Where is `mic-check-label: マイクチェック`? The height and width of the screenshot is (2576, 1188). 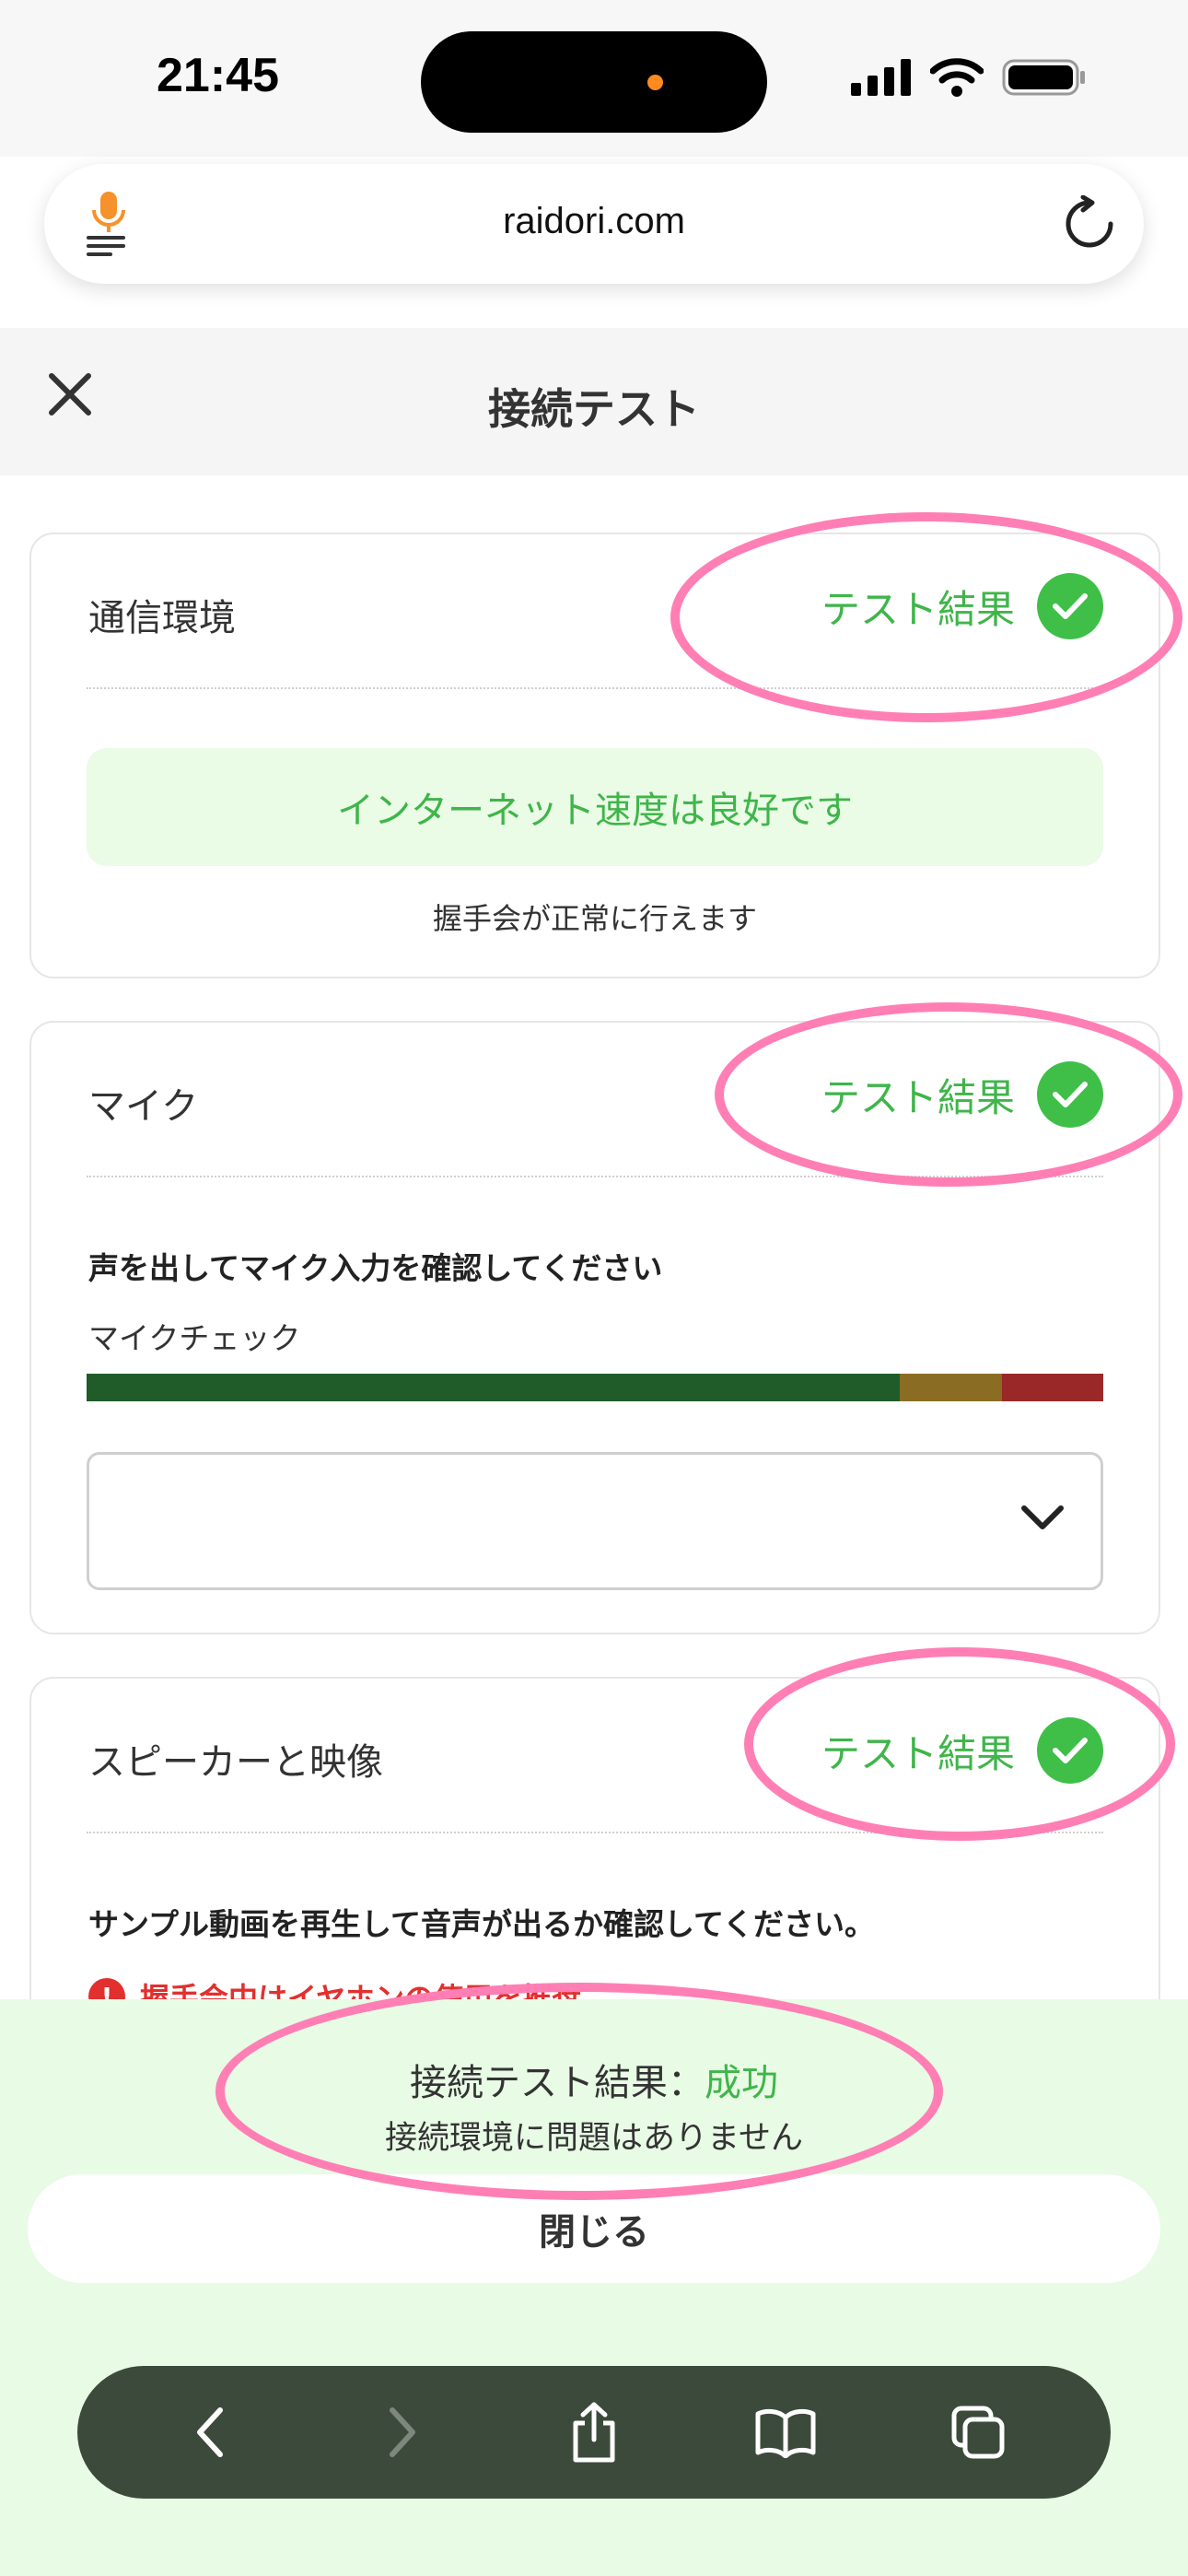 mic-check-label: マイクチェック is located at coordinates (194, 1338).